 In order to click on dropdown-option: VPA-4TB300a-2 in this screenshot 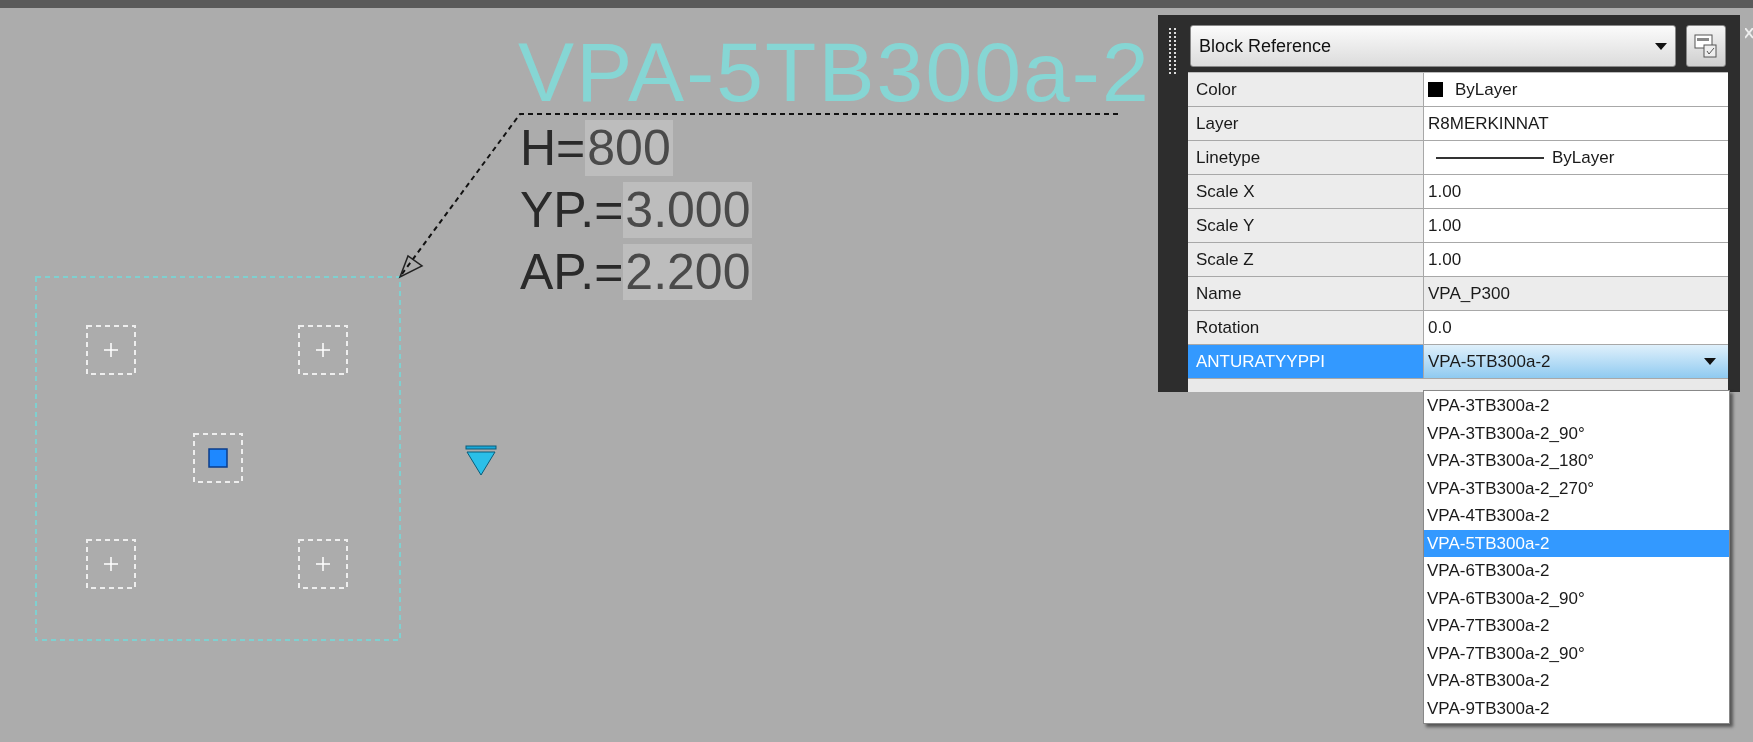, I will do `click(1576, 516)`.